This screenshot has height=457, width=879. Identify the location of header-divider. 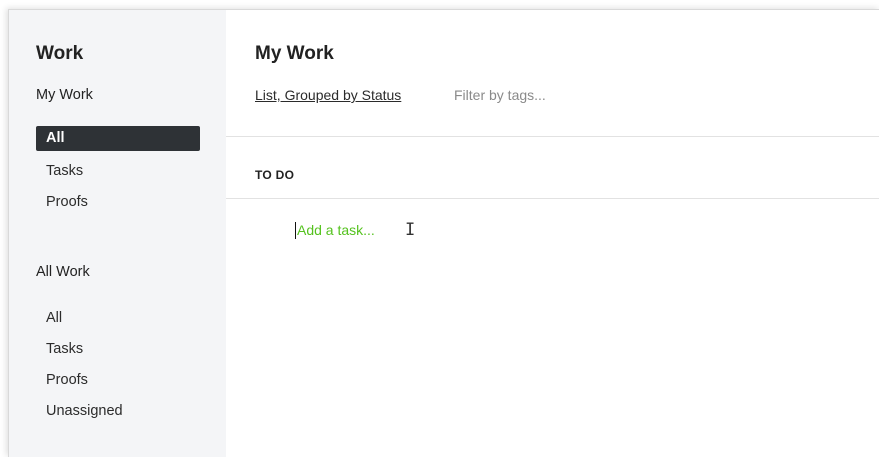
(552, 136).